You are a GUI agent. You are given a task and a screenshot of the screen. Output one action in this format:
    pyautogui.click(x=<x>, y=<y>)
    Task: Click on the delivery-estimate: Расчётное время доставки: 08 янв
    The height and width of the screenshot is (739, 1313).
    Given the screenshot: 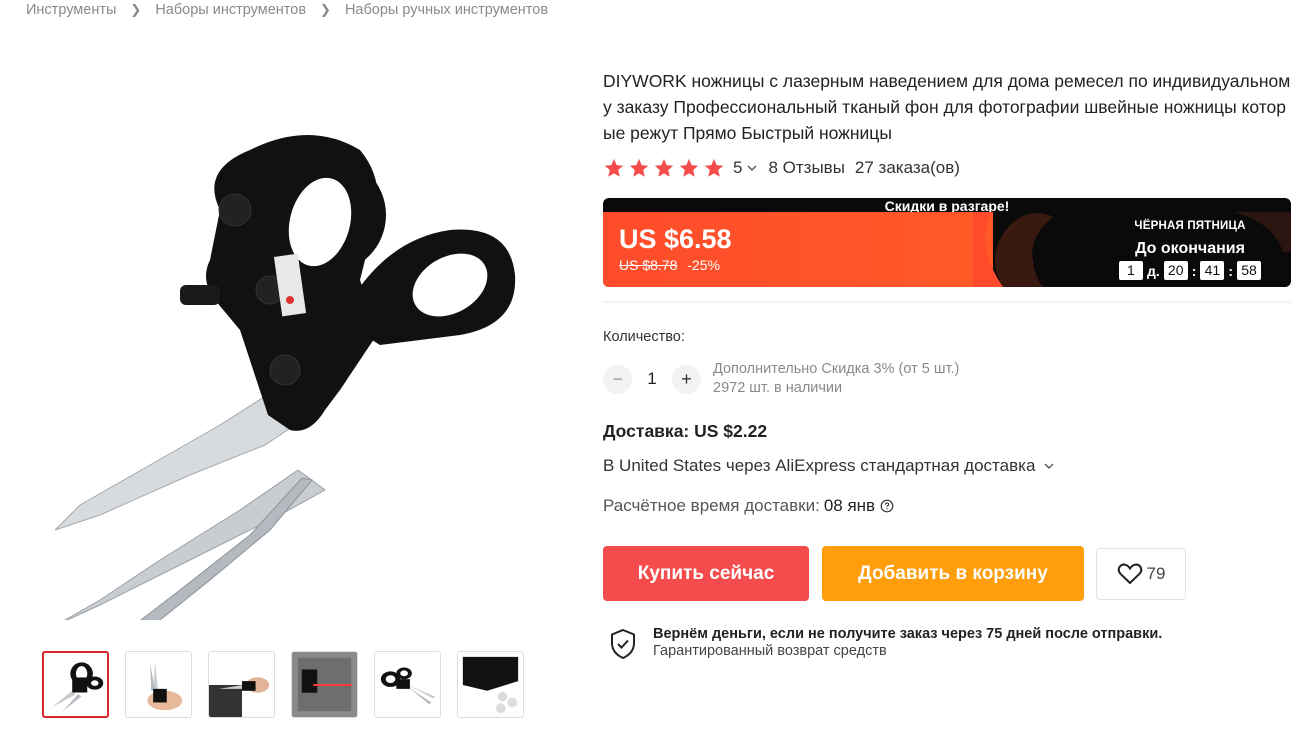 What is the action you would take?
    pyautogui.click(x=748, y=506)
    